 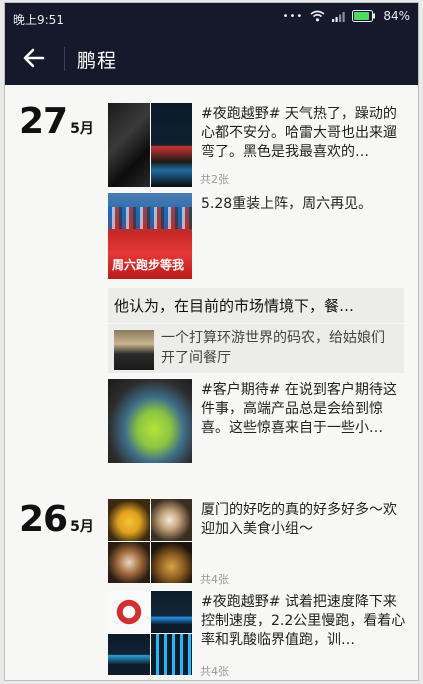 What do you see at coordinates (396, 16) in the screenshot?
I see `battery-percent: 84%` at bounding box center [396, 16].